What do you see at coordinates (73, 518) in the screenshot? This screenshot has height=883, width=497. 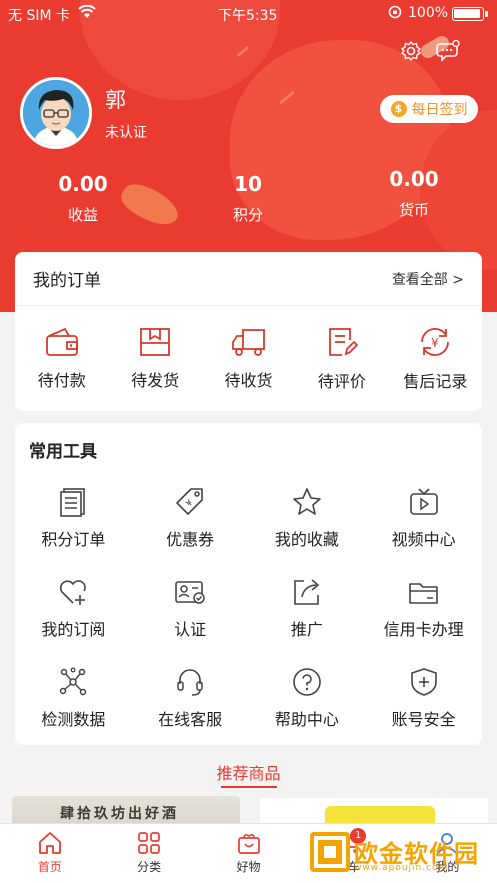 I see `tool-points-orders: 积分订单` at bounding box center [73, 518].